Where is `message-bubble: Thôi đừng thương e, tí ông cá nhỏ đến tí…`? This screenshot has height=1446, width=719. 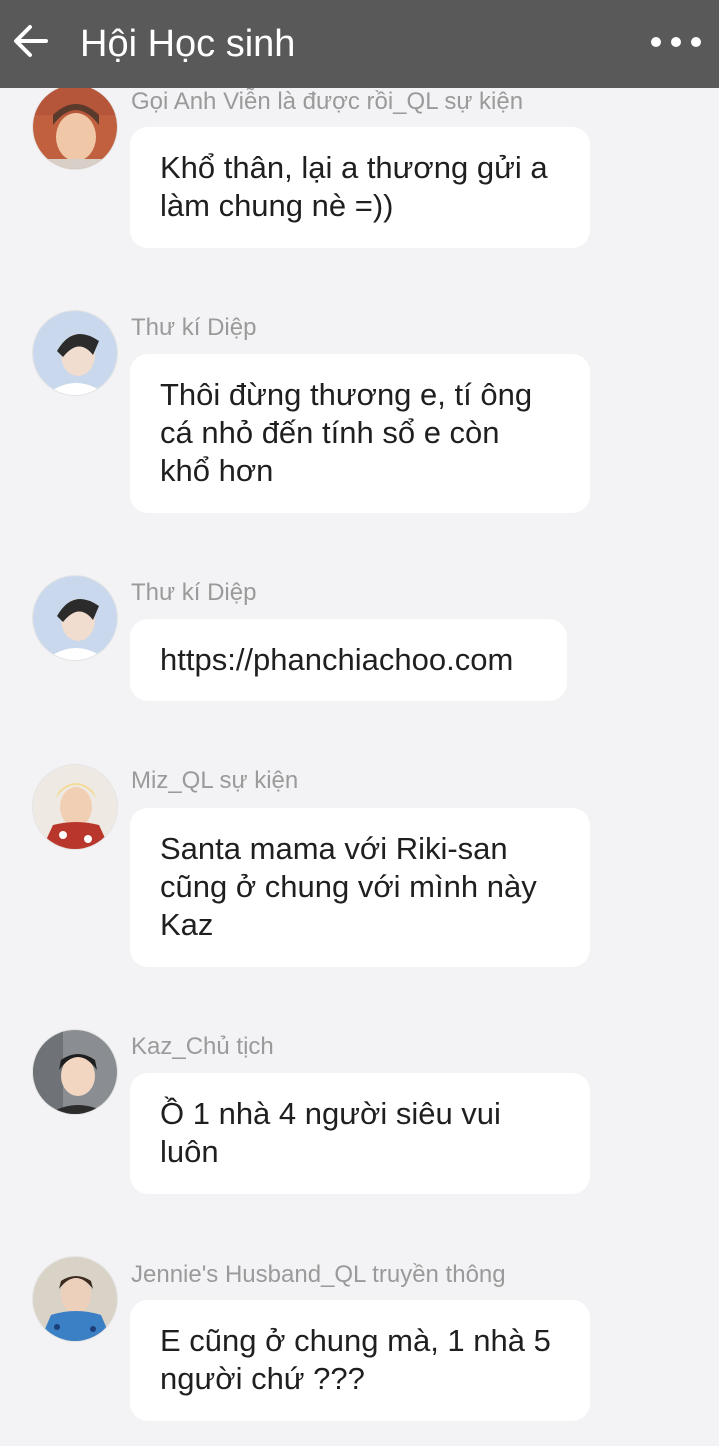 message-bubble: Thôi đừng thương e, tí ông cá nhỏ đến tí… is located at coordinates (360, 433).